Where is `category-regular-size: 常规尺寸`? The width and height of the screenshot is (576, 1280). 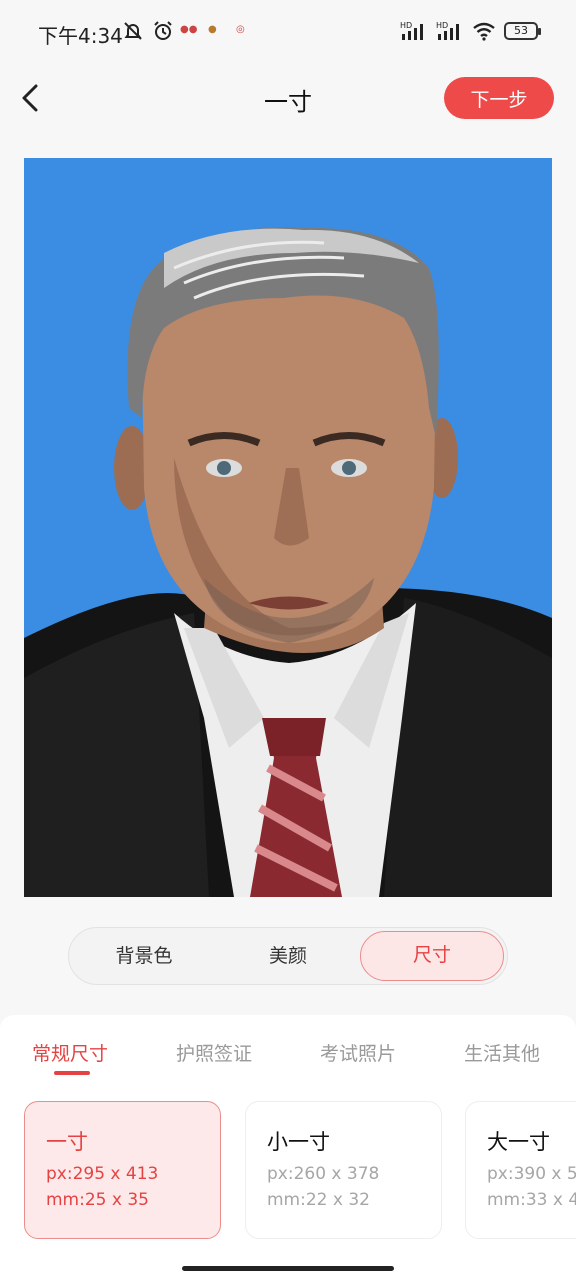 category-regular-size: 常规尺寸 is located at coordinates (70, 1052).